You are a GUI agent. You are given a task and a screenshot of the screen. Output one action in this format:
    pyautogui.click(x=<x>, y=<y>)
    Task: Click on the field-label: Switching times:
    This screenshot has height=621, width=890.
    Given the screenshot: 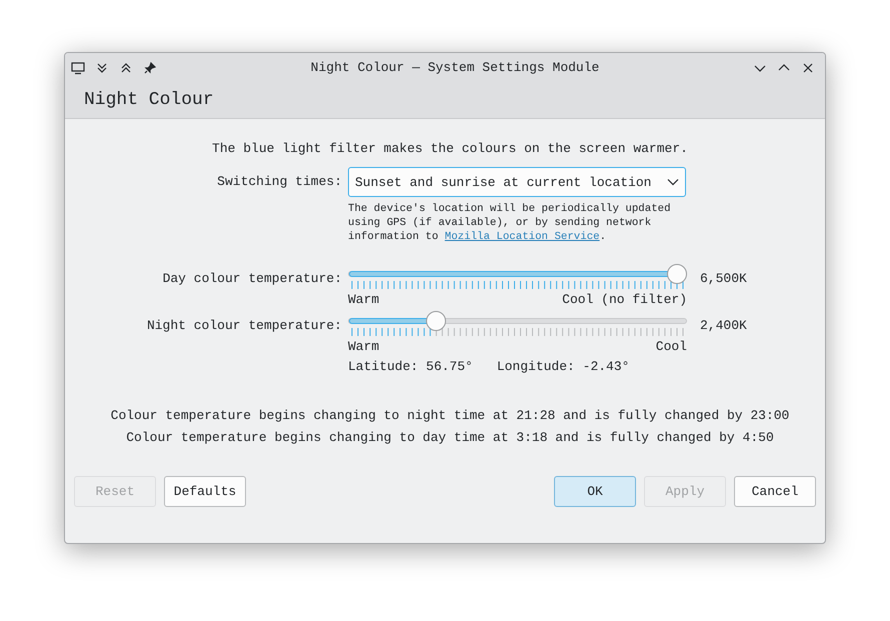 What is the action you would take?
    pyautogui.click(x=279, y=181)
    